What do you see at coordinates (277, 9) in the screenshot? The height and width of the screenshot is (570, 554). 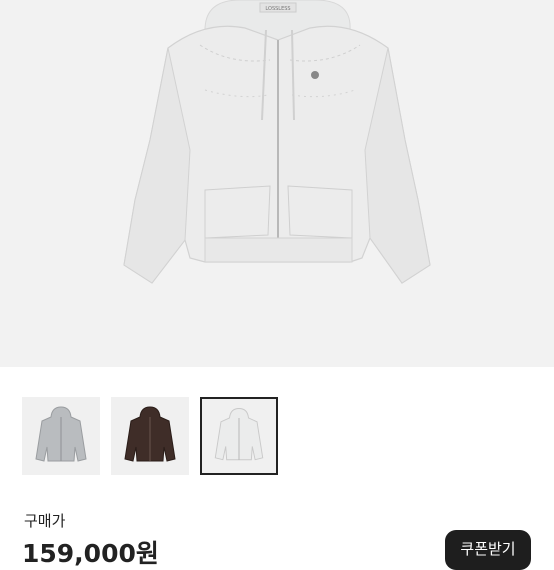 I see `hoodie-tag: LOSSLESS` at bounding box center [277, 9].